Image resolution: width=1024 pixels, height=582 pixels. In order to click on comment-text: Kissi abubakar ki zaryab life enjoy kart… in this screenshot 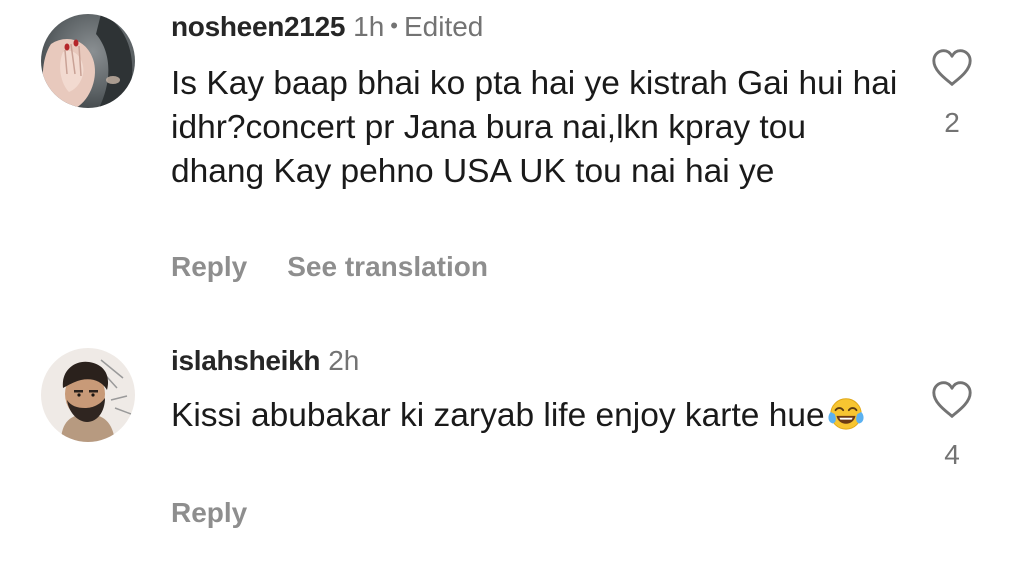, I will do `click(536, 416)`.